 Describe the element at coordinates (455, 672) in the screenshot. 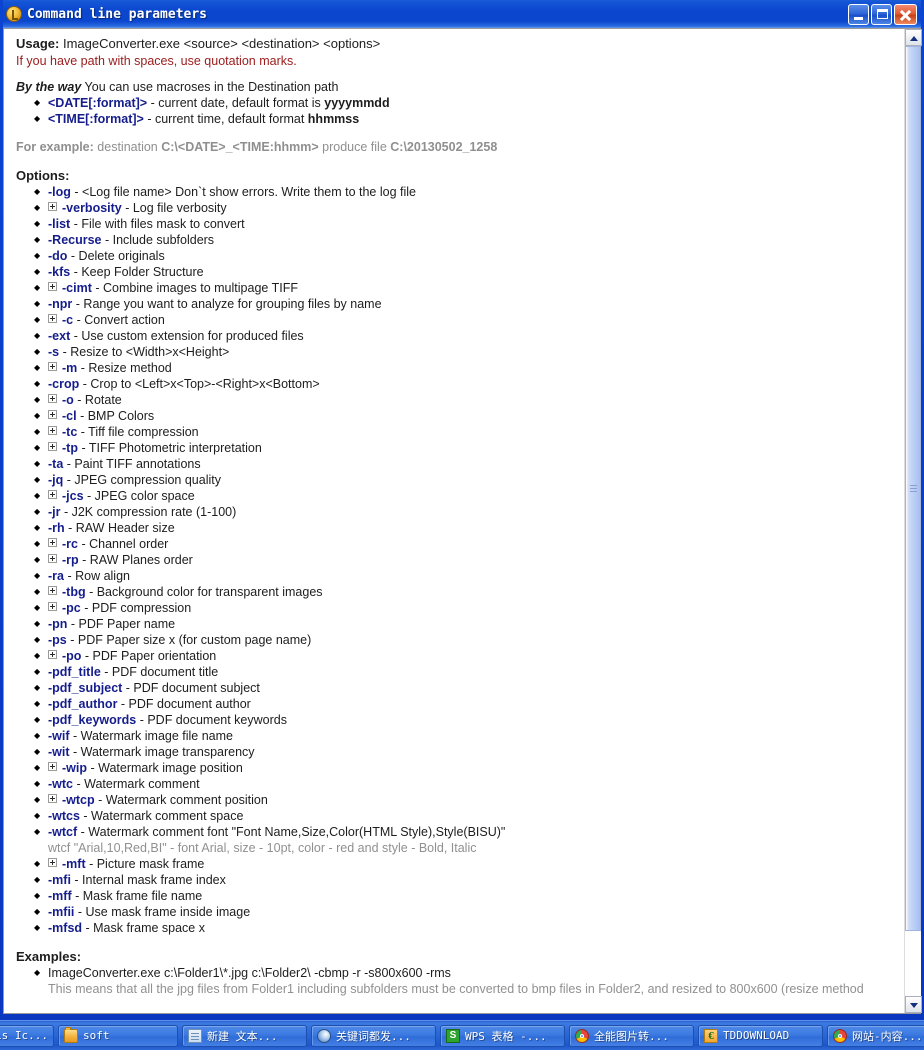

I see `option-item: -pdf_title - PDF document title` at that location.